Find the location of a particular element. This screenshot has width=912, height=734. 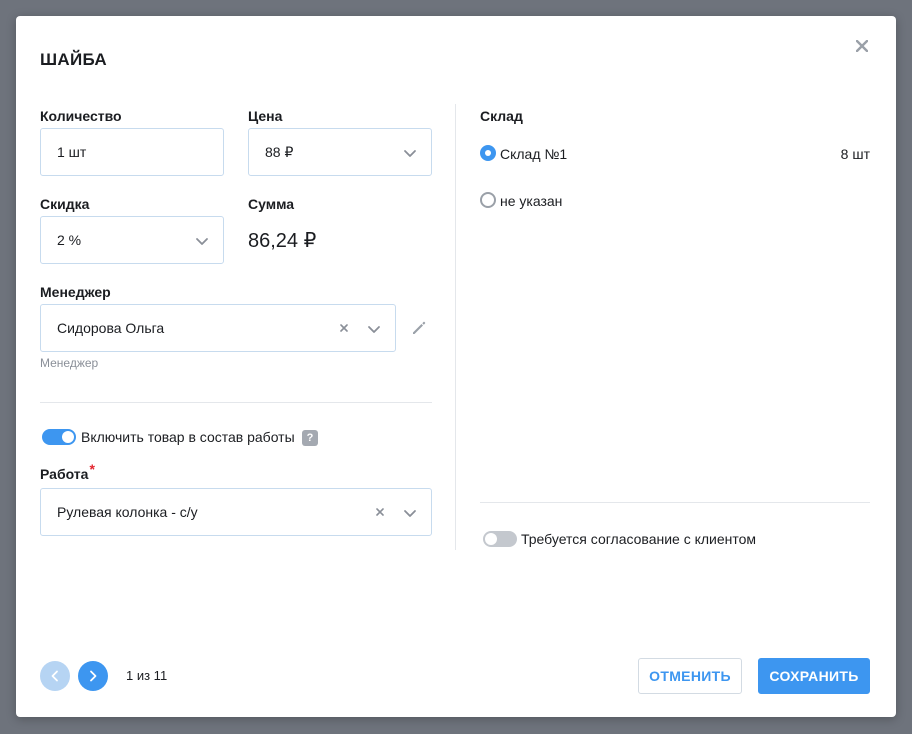

work-label: Работа* is located at coordinates (67, 471).